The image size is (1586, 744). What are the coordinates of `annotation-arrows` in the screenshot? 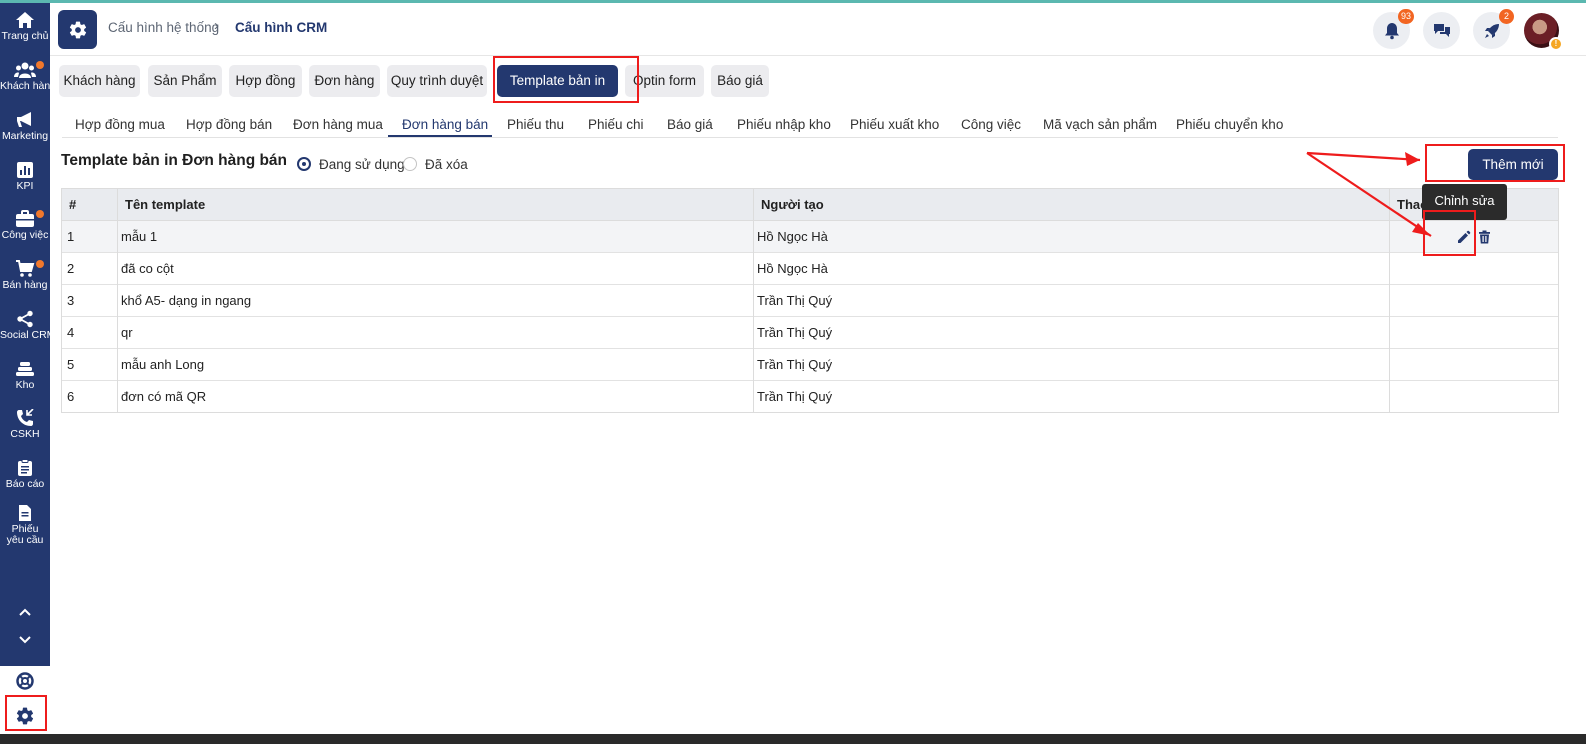 It's located at (1369, 194).